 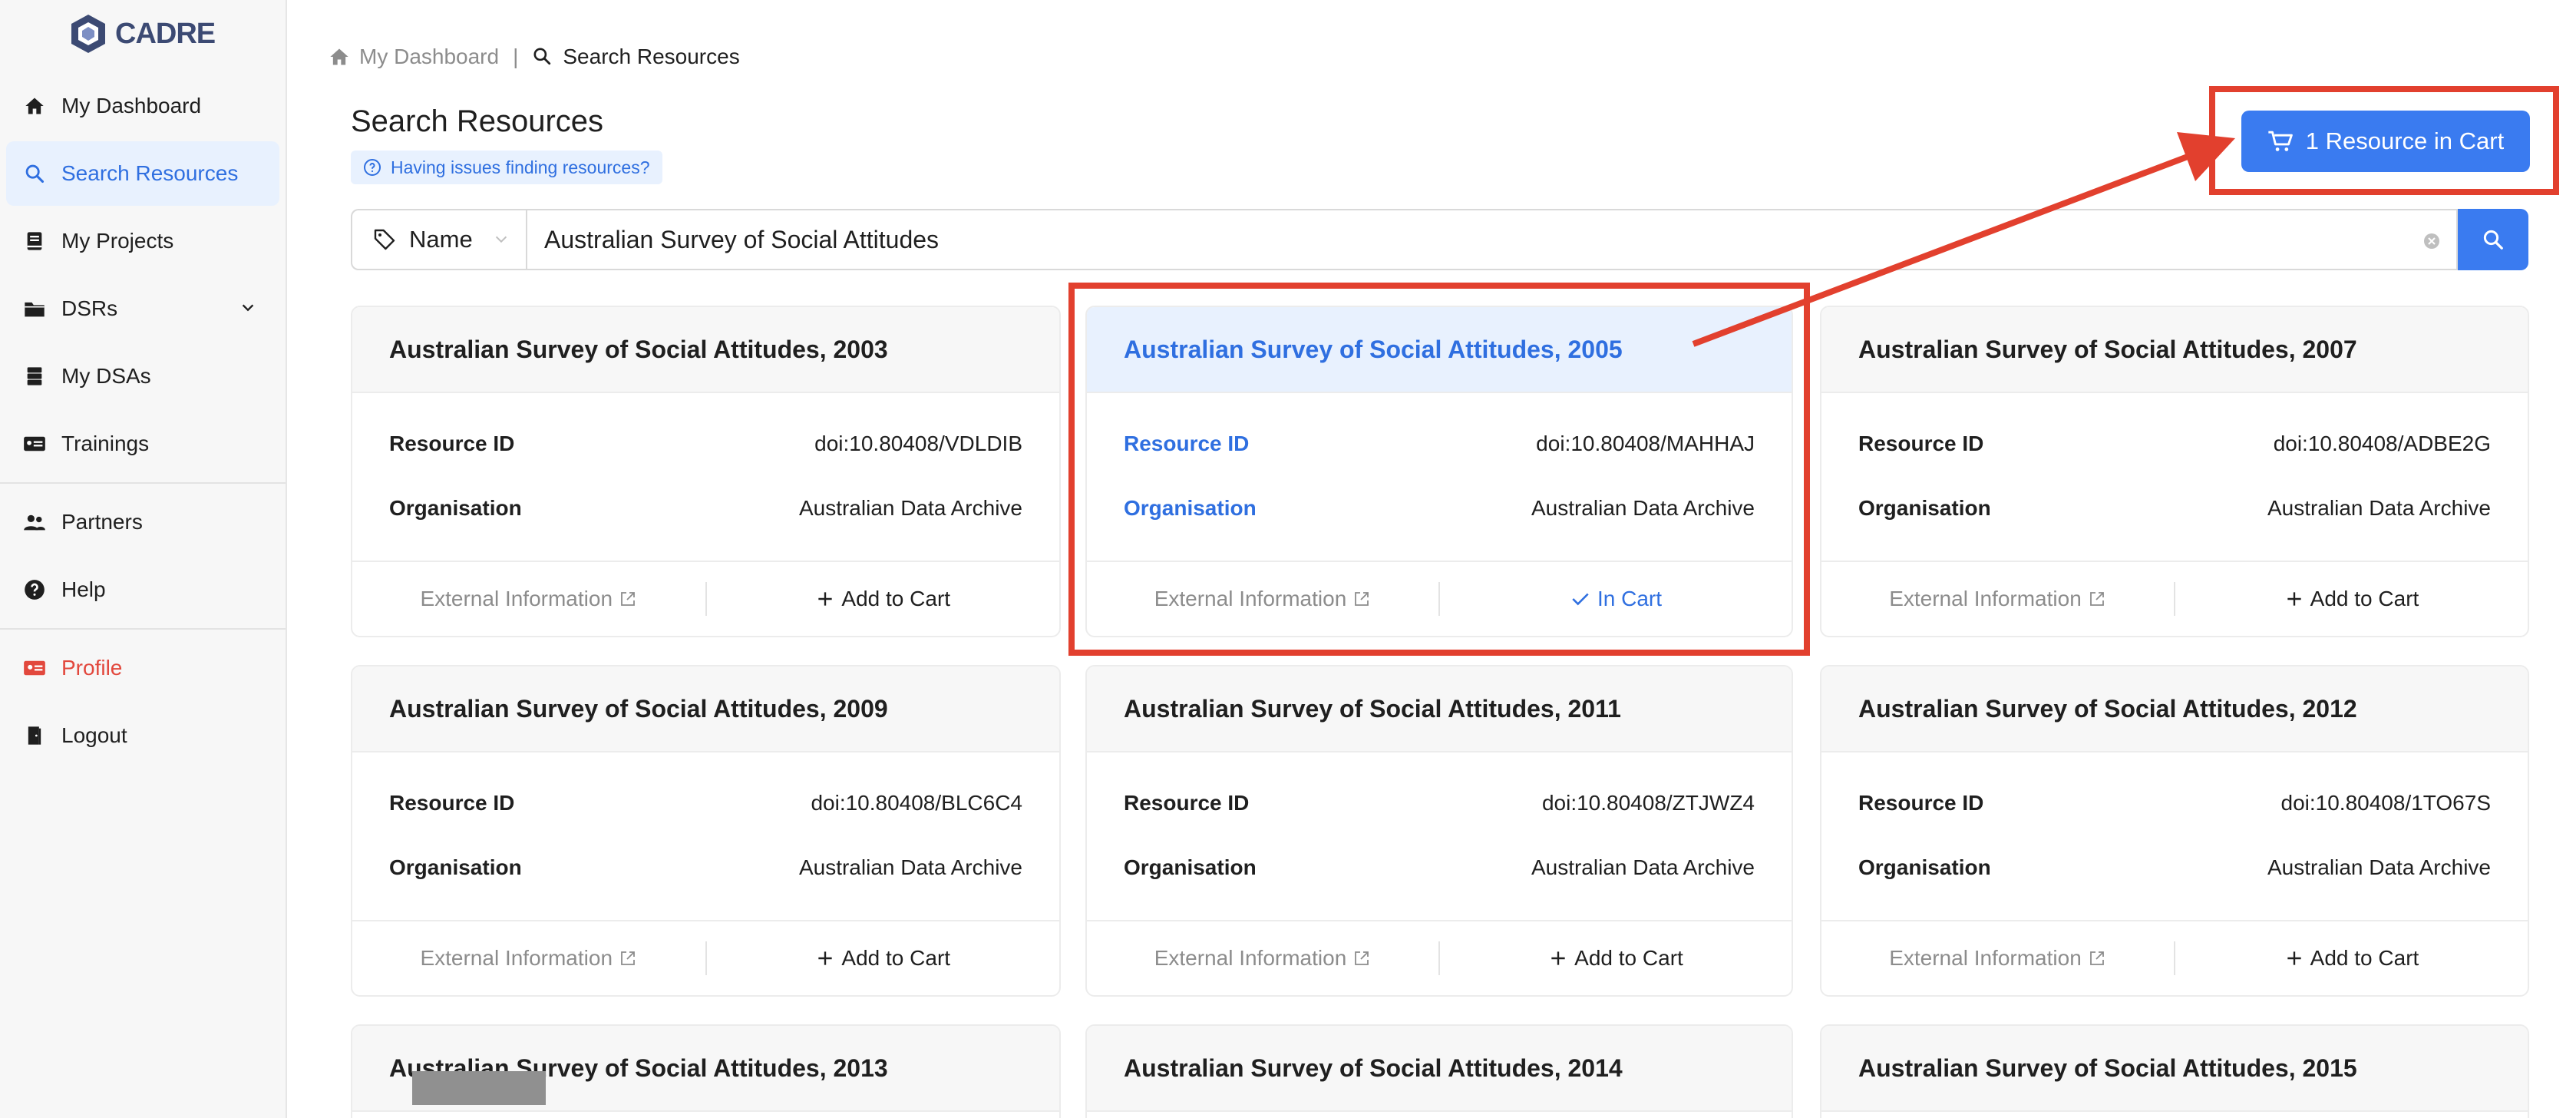 I want to click on sidebar-item-profile: Profile, so click(x=142, y=668).